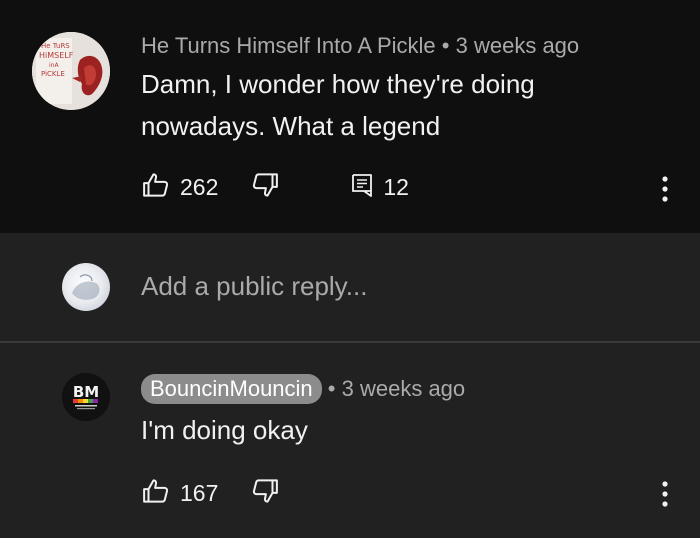 This screenshot has height=538, width=700. Describe the element at coordinates (231, 389) in the screenshot. I see `reply-author-chip: BouncinMouncin` at that location.